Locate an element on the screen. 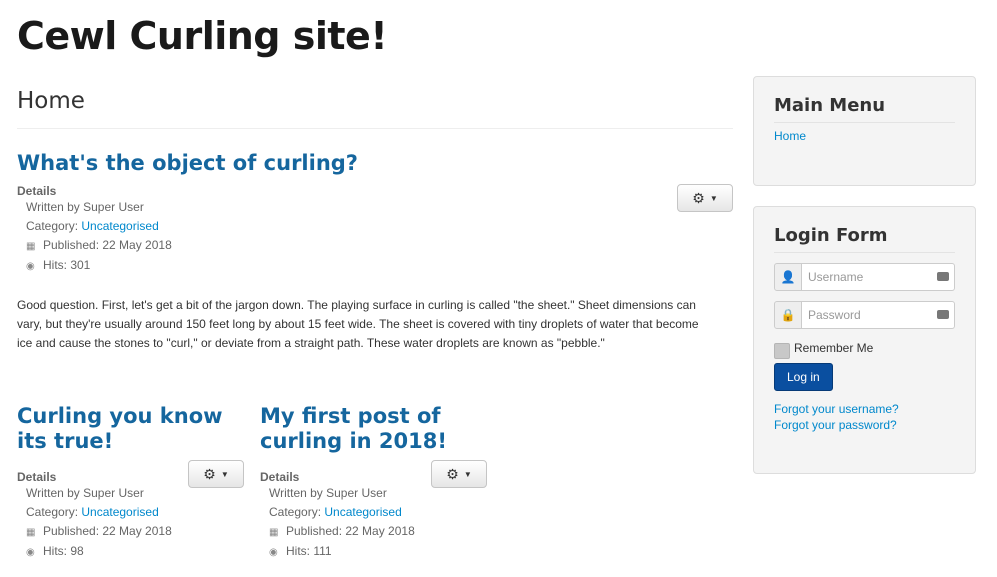 This screenshot has width=997, height=577. username-group: 👤 Username is located at coordinates (864, 277).